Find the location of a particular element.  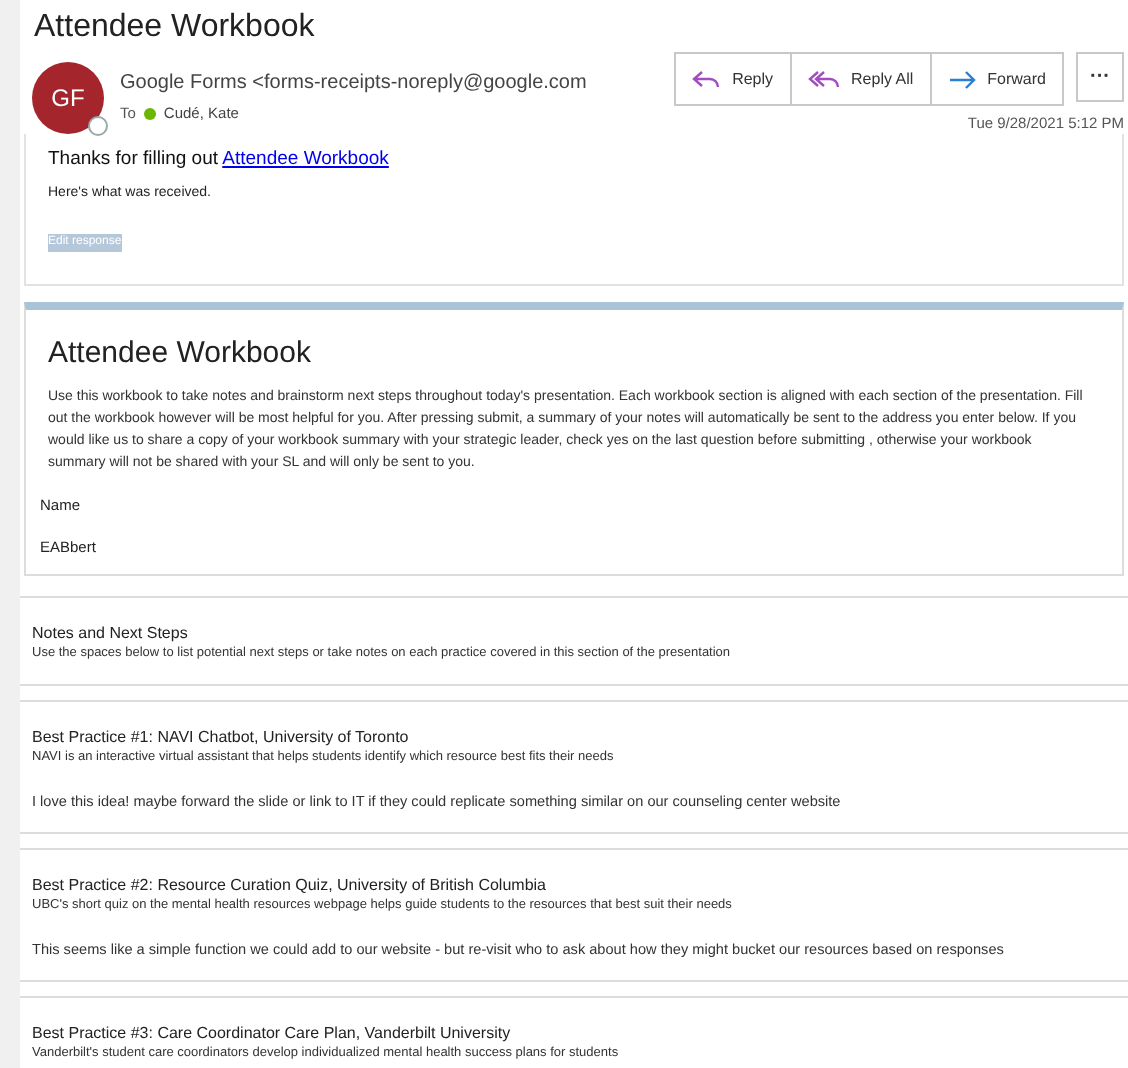

email-subject: Attendee Workbook is located at coordinates (174, 28).